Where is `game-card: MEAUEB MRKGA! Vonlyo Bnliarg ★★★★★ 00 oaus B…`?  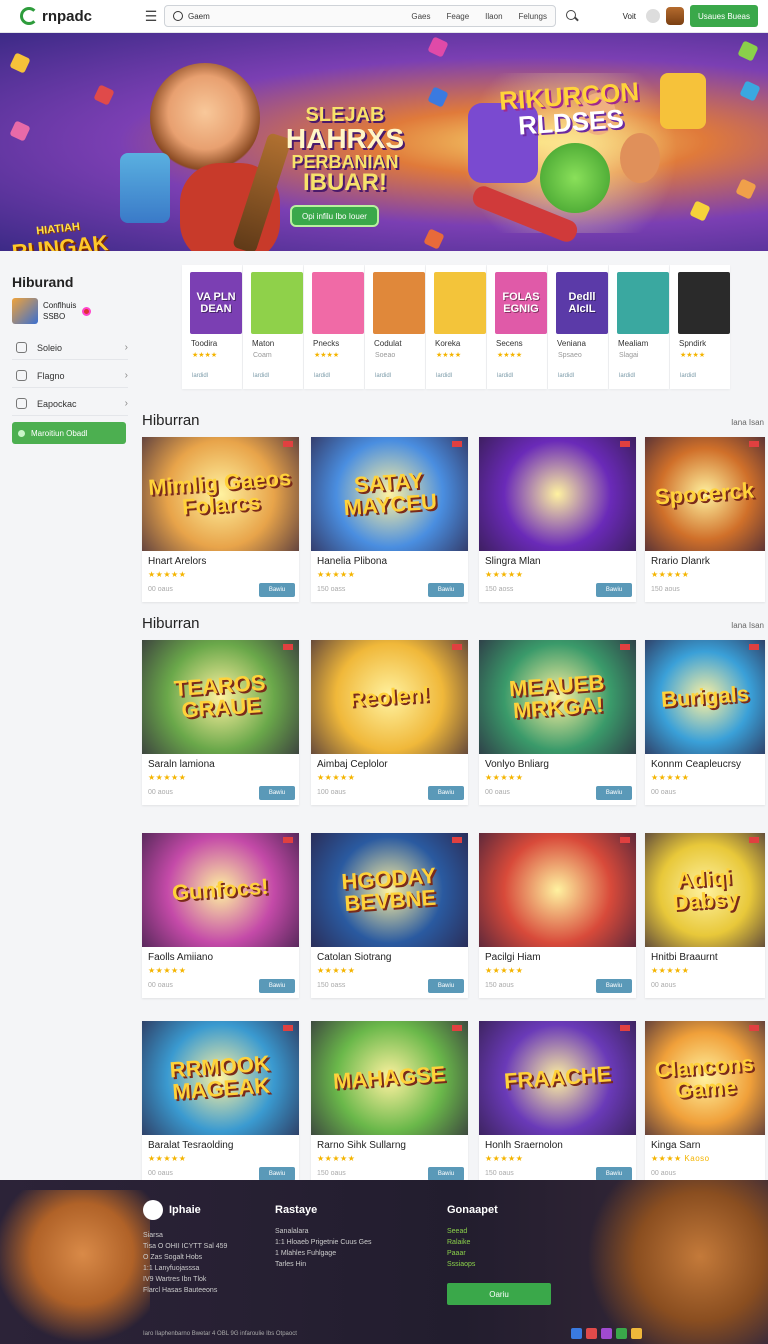 game-card: MEAUEB MRKGA! Vonlyo Bnliarg ★★★★★ 00 oaus B… is located at coordinates (557, 722).